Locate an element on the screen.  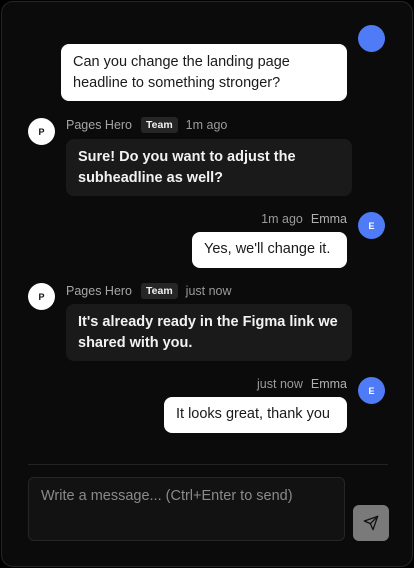
message-composer is located at coordinates (186, 509).